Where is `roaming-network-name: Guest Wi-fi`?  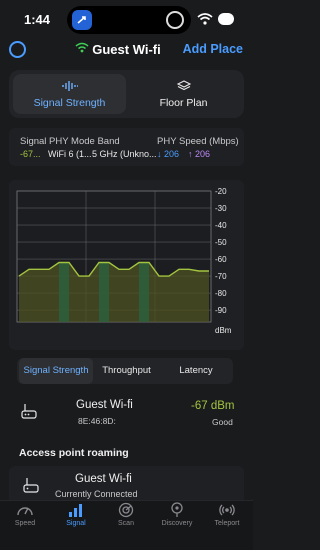
roaming-network-name: Guest Wi-fi is located at coordinates (103, 479).